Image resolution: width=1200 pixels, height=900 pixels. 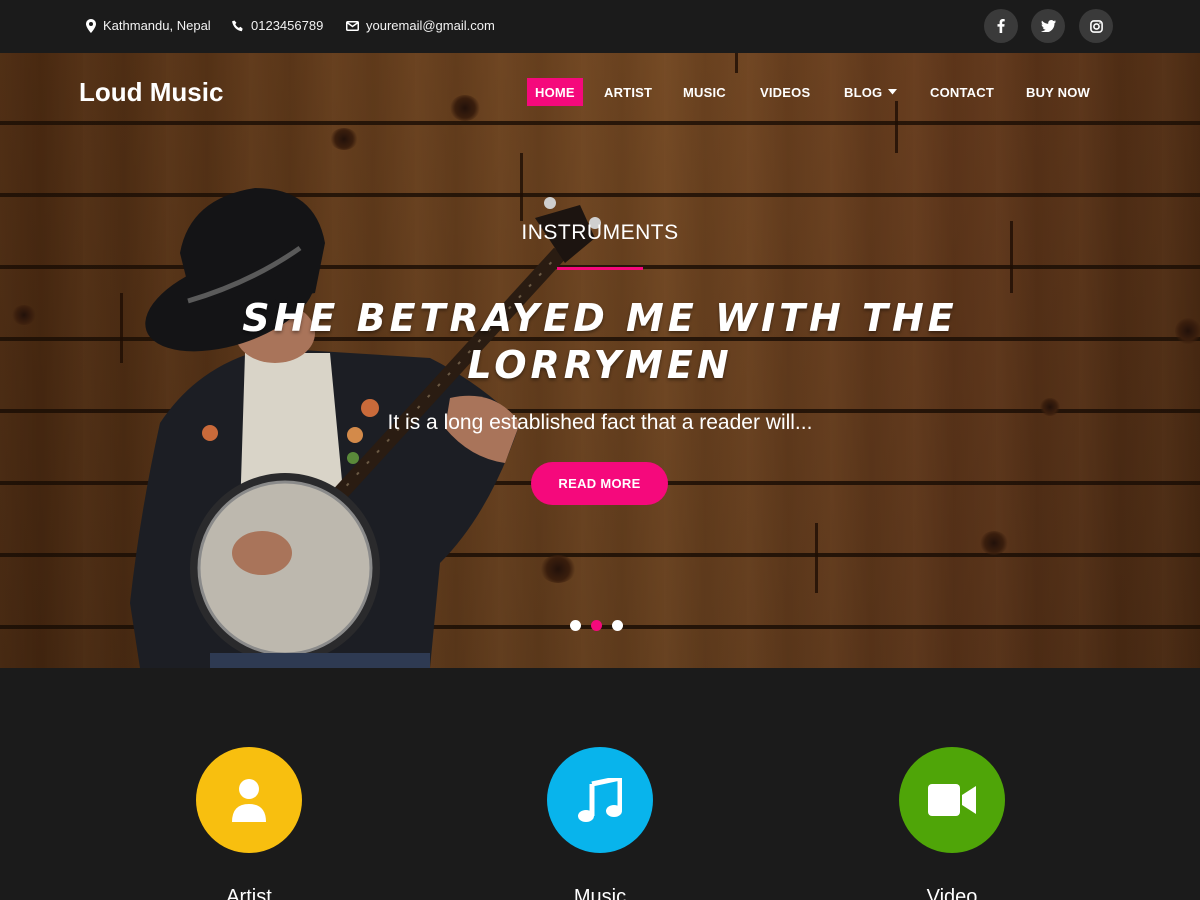 I want to click on video-feature-label: Video, so click(x=952, y=893).